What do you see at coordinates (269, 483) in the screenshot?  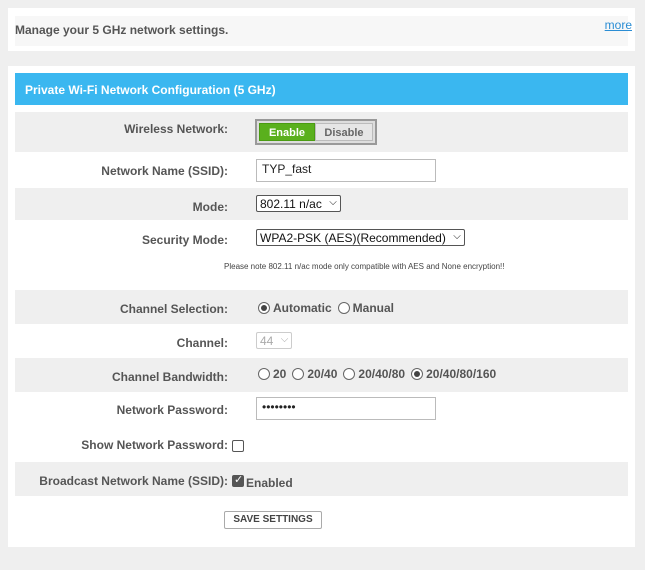 I see `broadcast-enabled-label: Enabled` at bounding box center [269, 483].